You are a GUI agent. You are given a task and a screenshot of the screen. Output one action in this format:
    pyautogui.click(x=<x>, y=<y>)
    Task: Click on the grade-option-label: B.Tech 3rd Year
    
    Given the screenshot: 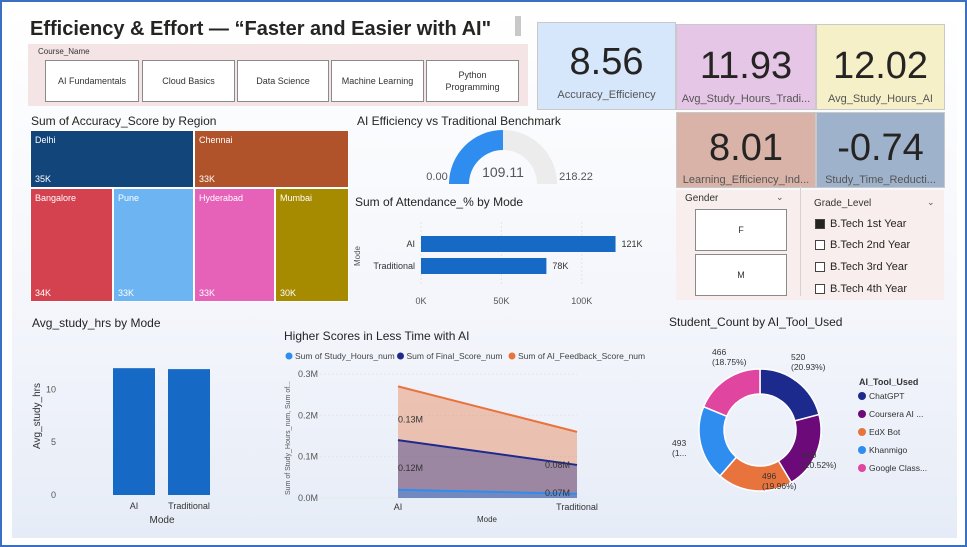 What is the action you would take?
    pyautogui.click(x=869, y=267)
    